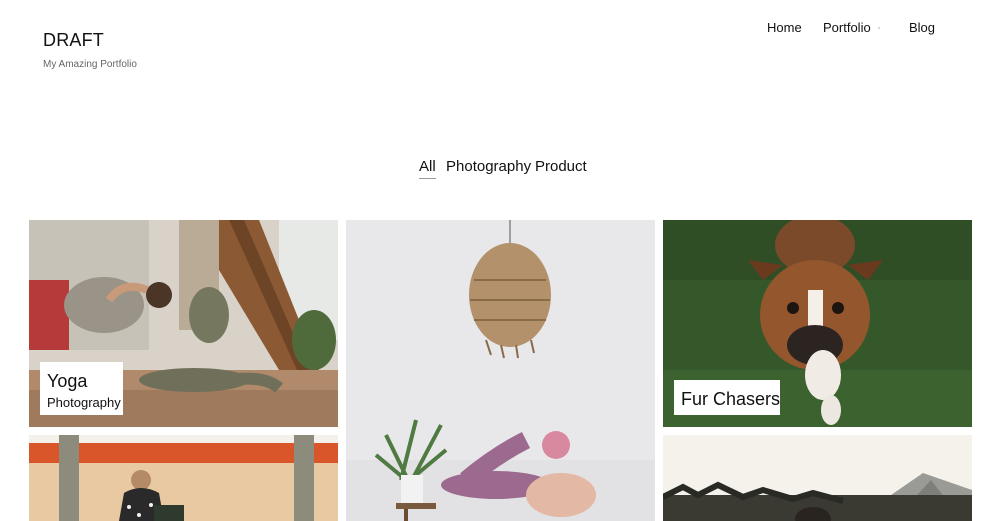  What do you see at coordinates (922, 27) in the screenshot?
I see `nav-item-blog: Blog` at bounding box center [922, 27].